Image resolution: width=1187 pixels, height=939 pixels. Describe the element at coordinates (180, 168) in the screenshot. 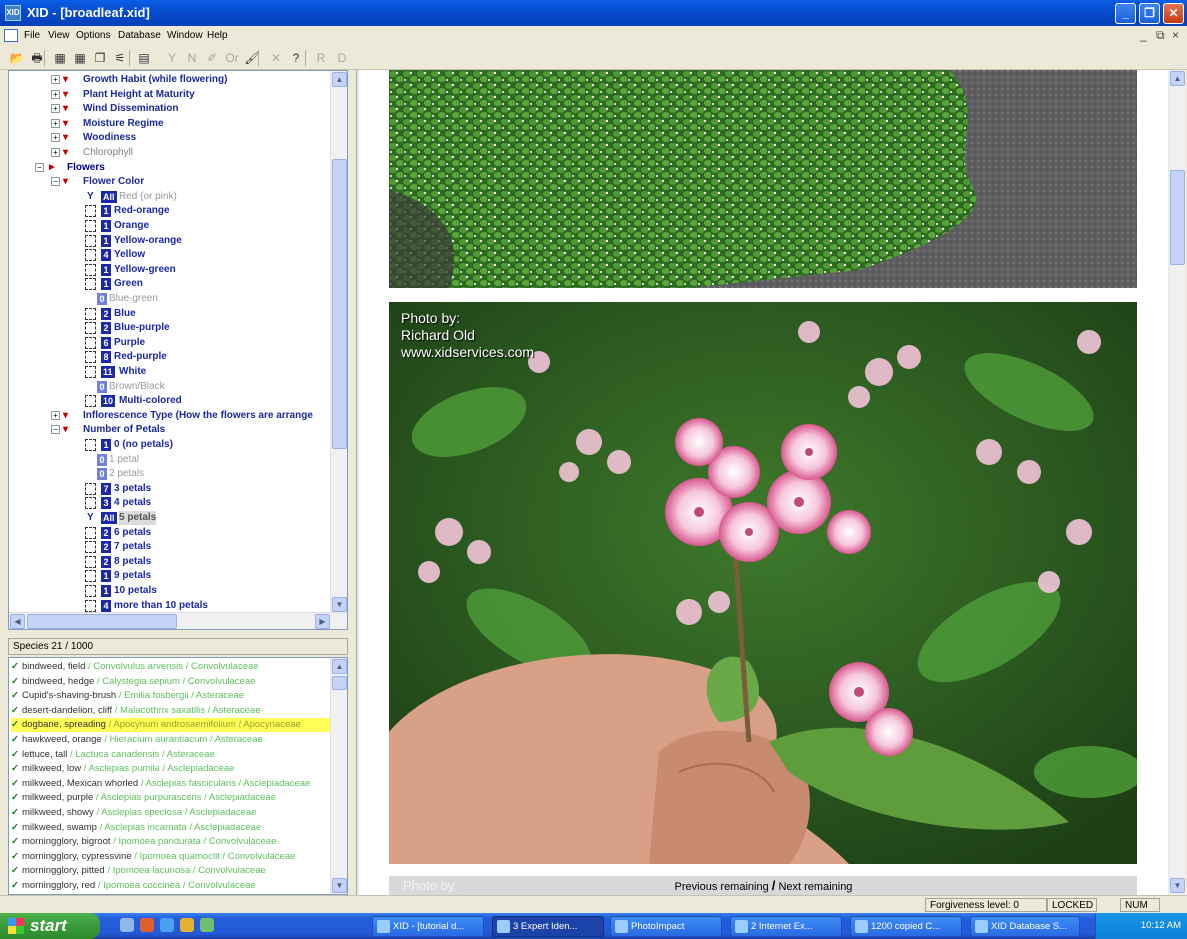

I see `tree-section-flowers: − ► Flowers` at that location.